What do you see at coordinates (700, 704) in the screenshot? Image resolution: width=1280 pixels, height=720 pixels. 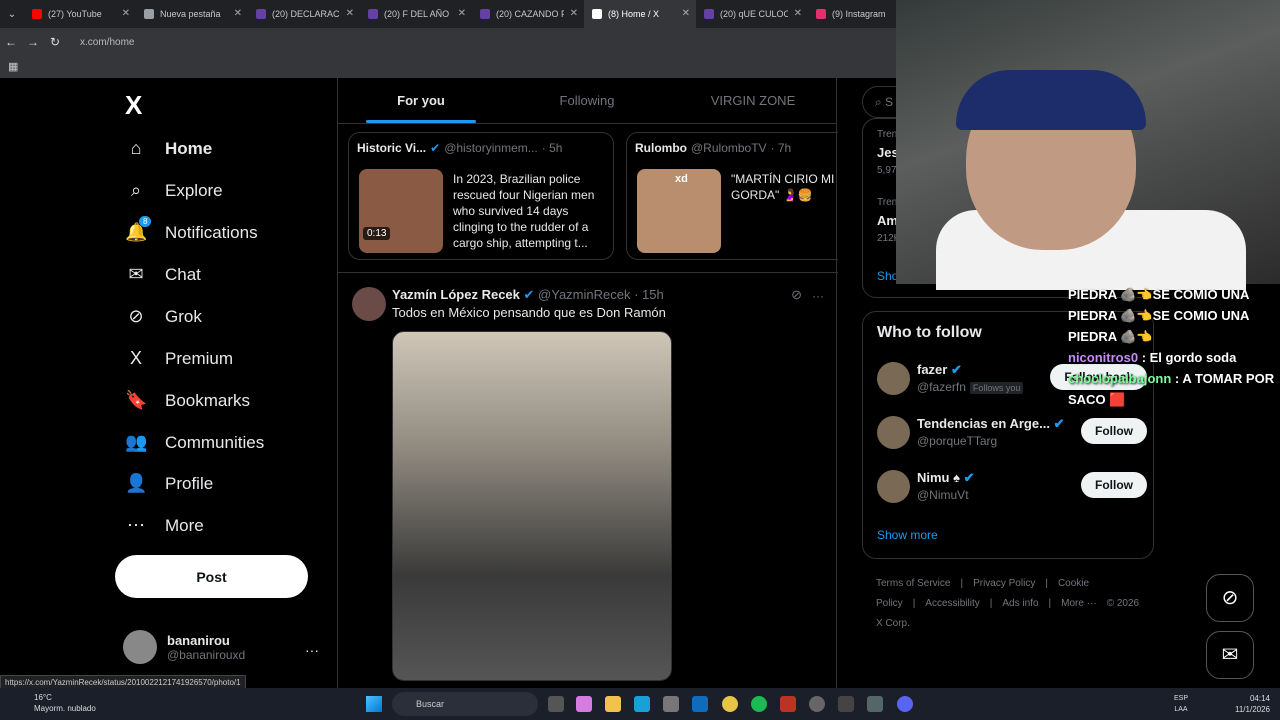 I see `outlook-icon` at bounding box center [700, 704].